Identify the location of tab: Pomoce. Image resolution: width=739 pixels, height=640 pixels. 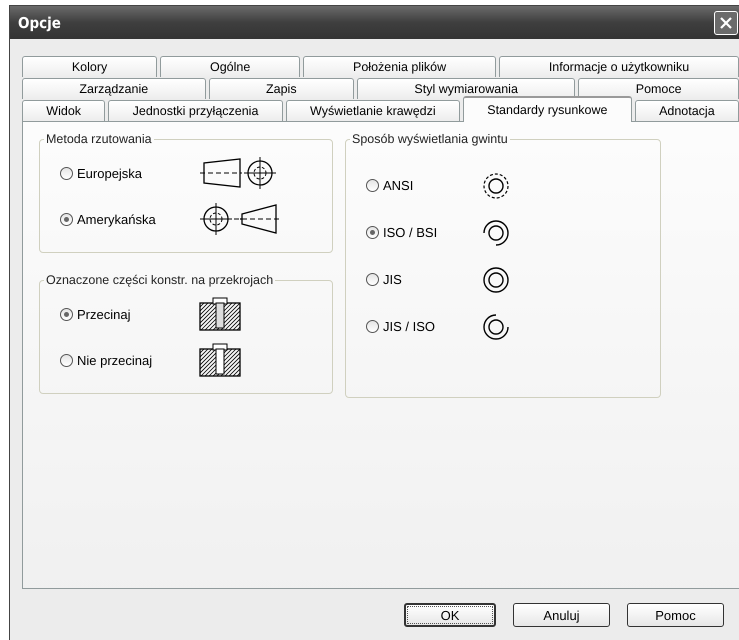
(658, 88).